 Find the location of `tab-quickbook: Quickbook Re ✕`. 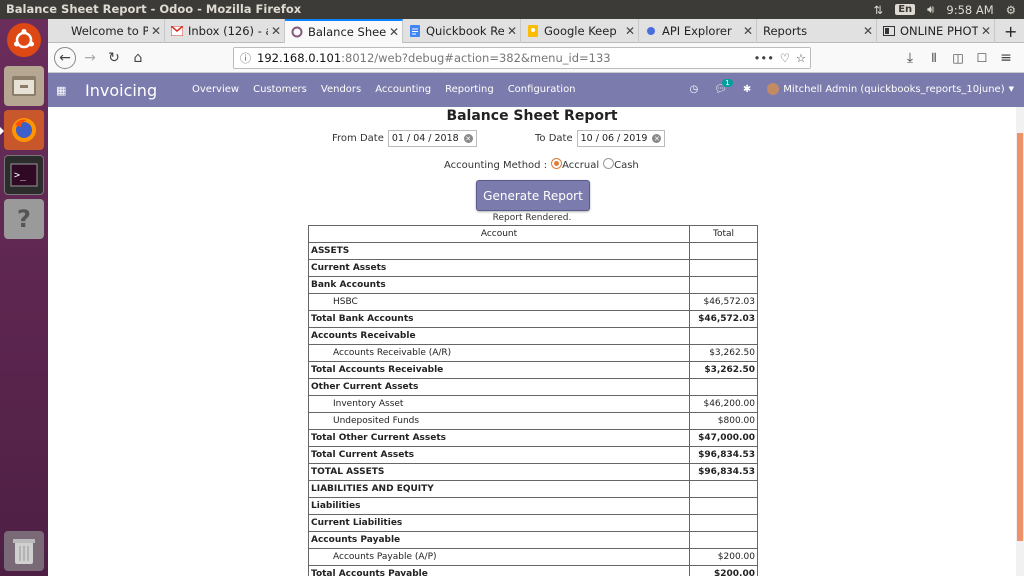

tab-quickbook: Quickbook Re ✕ is located at coordinates (462, 31).